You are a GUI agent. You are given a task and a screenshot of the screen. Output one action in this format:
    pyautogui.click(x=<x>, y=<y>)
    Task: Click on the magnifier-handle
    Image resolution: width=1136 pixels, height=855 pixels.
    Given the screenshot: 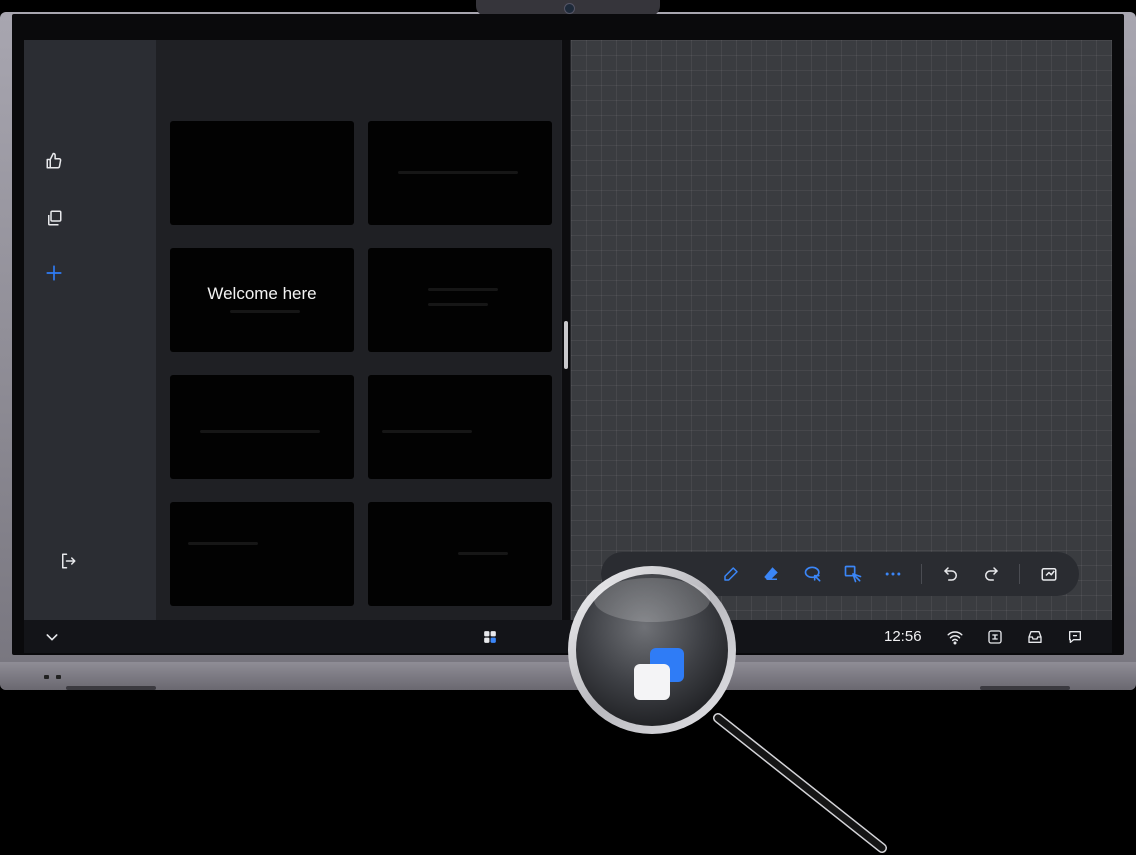 What is the action you would take?
    pyautogui.click(x=800, y=783)
    